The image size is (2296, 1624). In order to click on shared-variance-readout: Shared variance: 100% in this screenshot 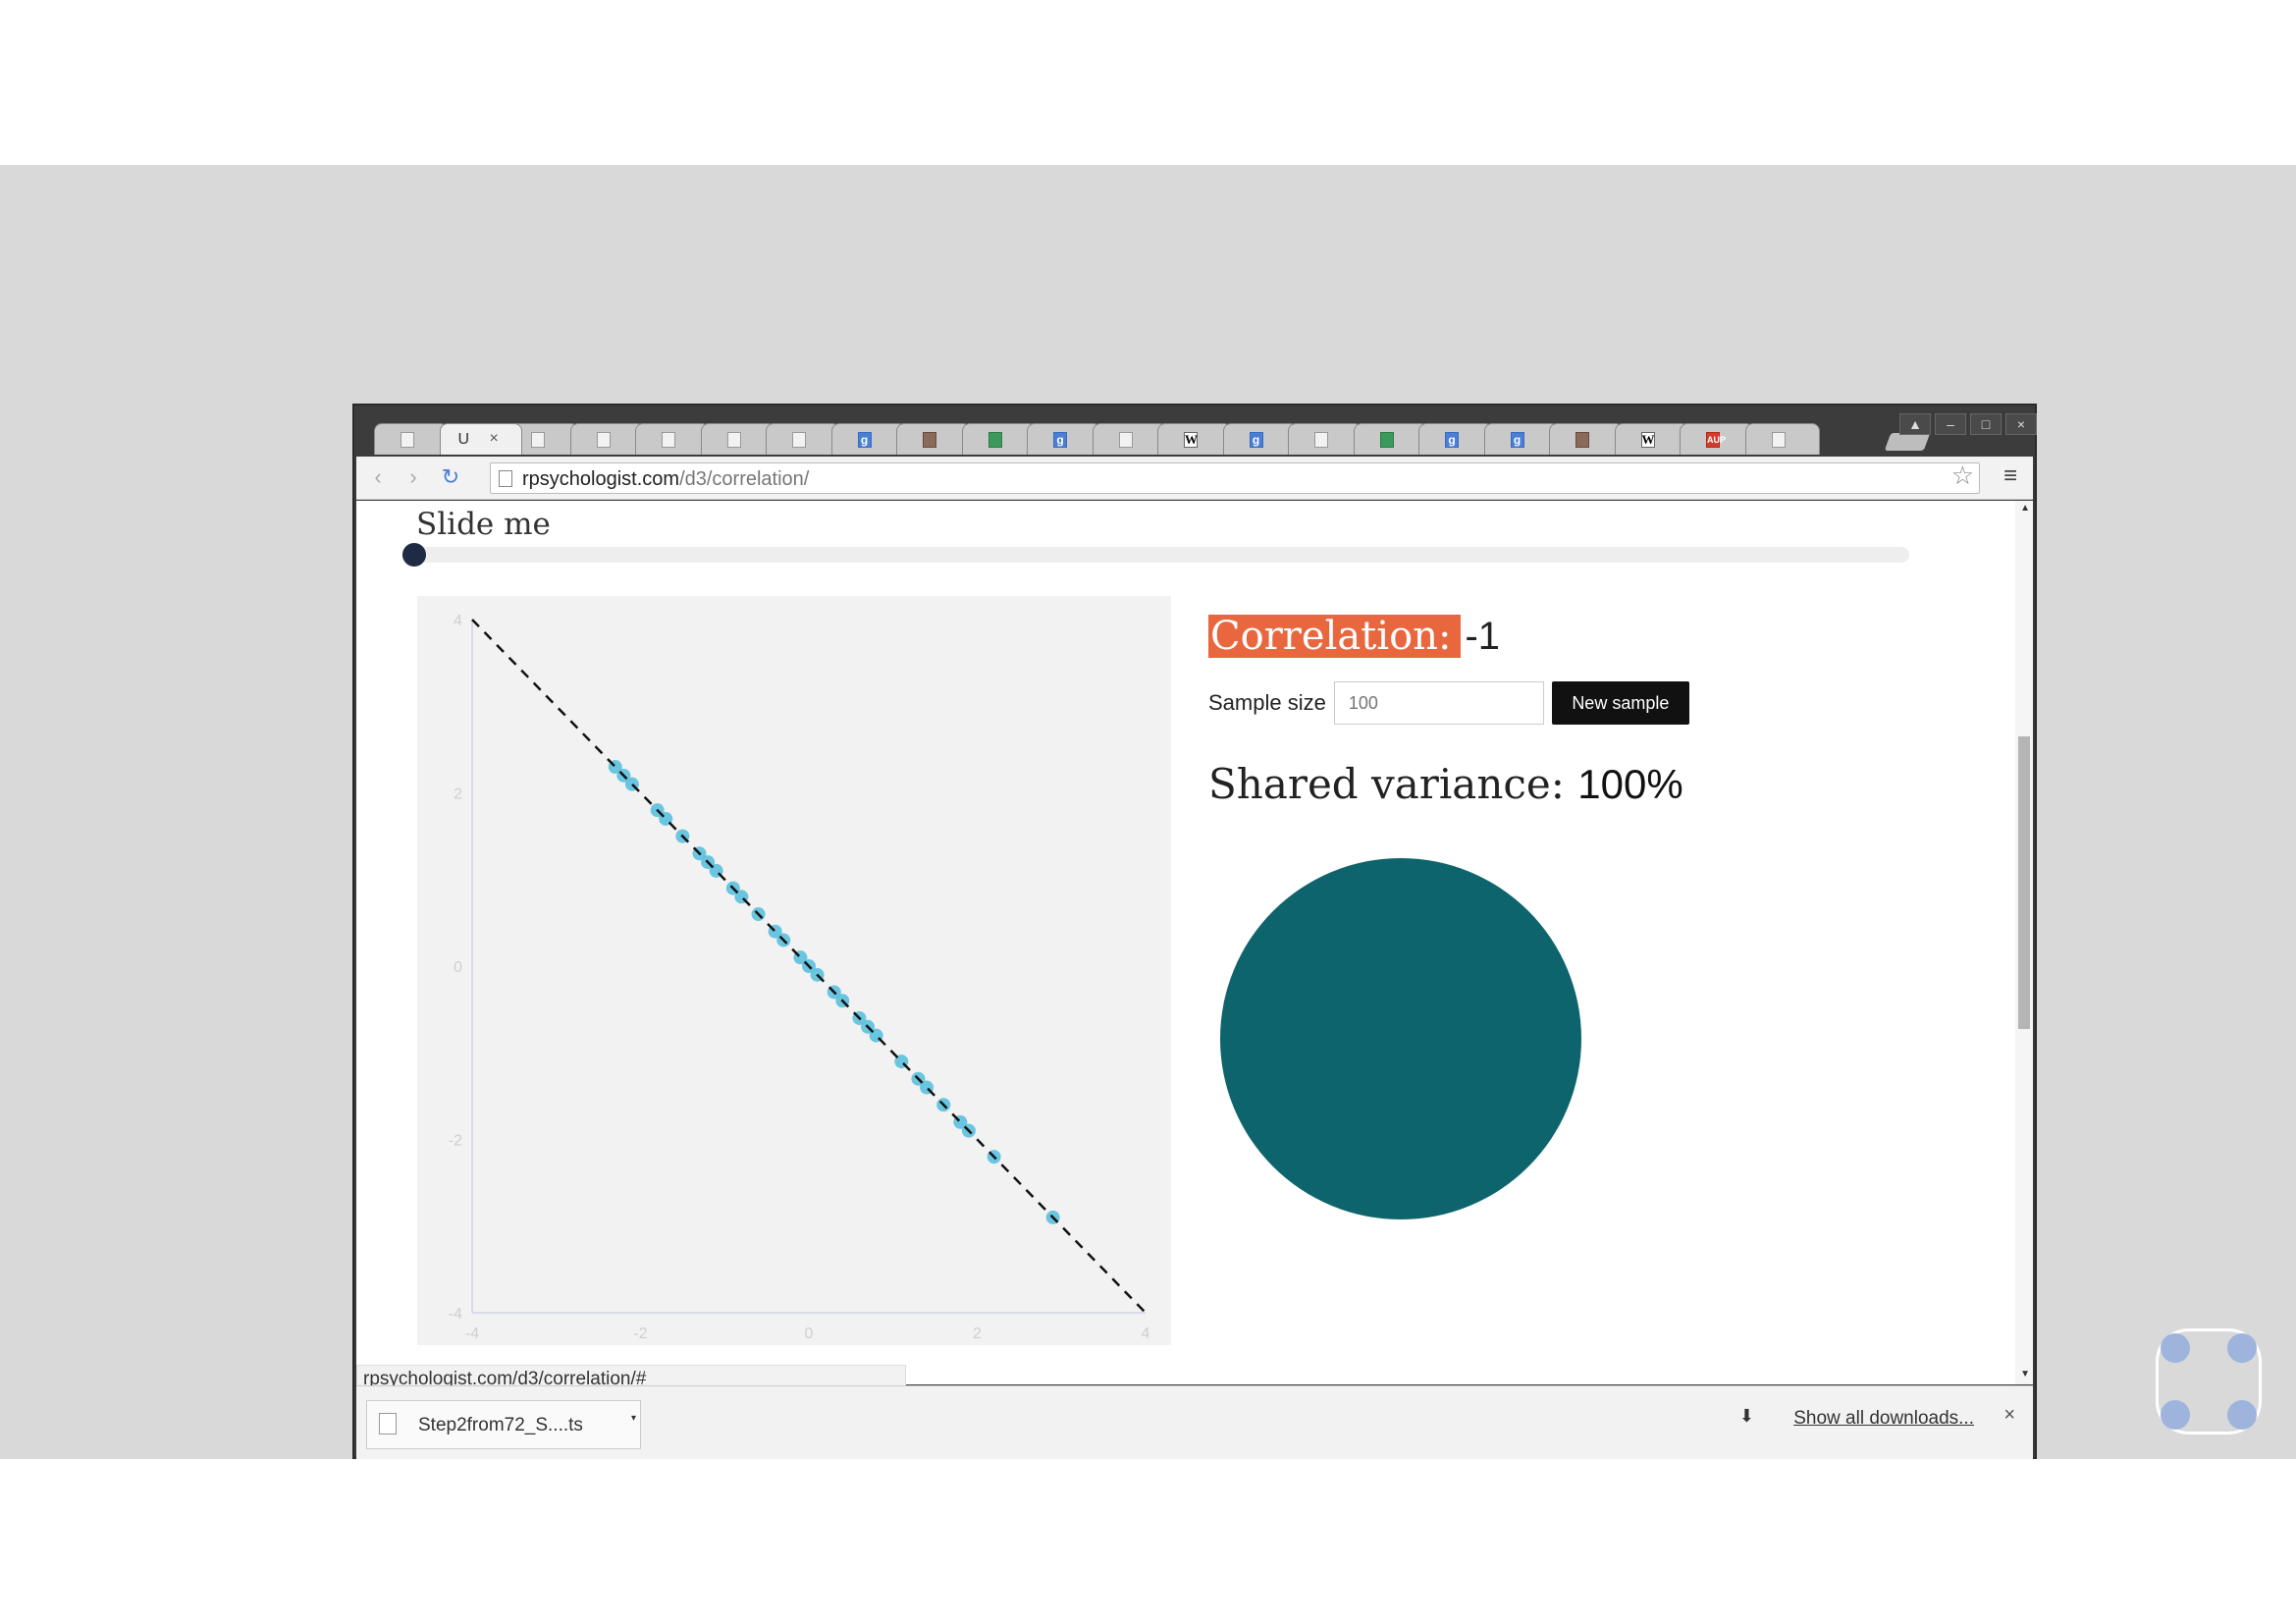, I will do `click(1445, 784)`.